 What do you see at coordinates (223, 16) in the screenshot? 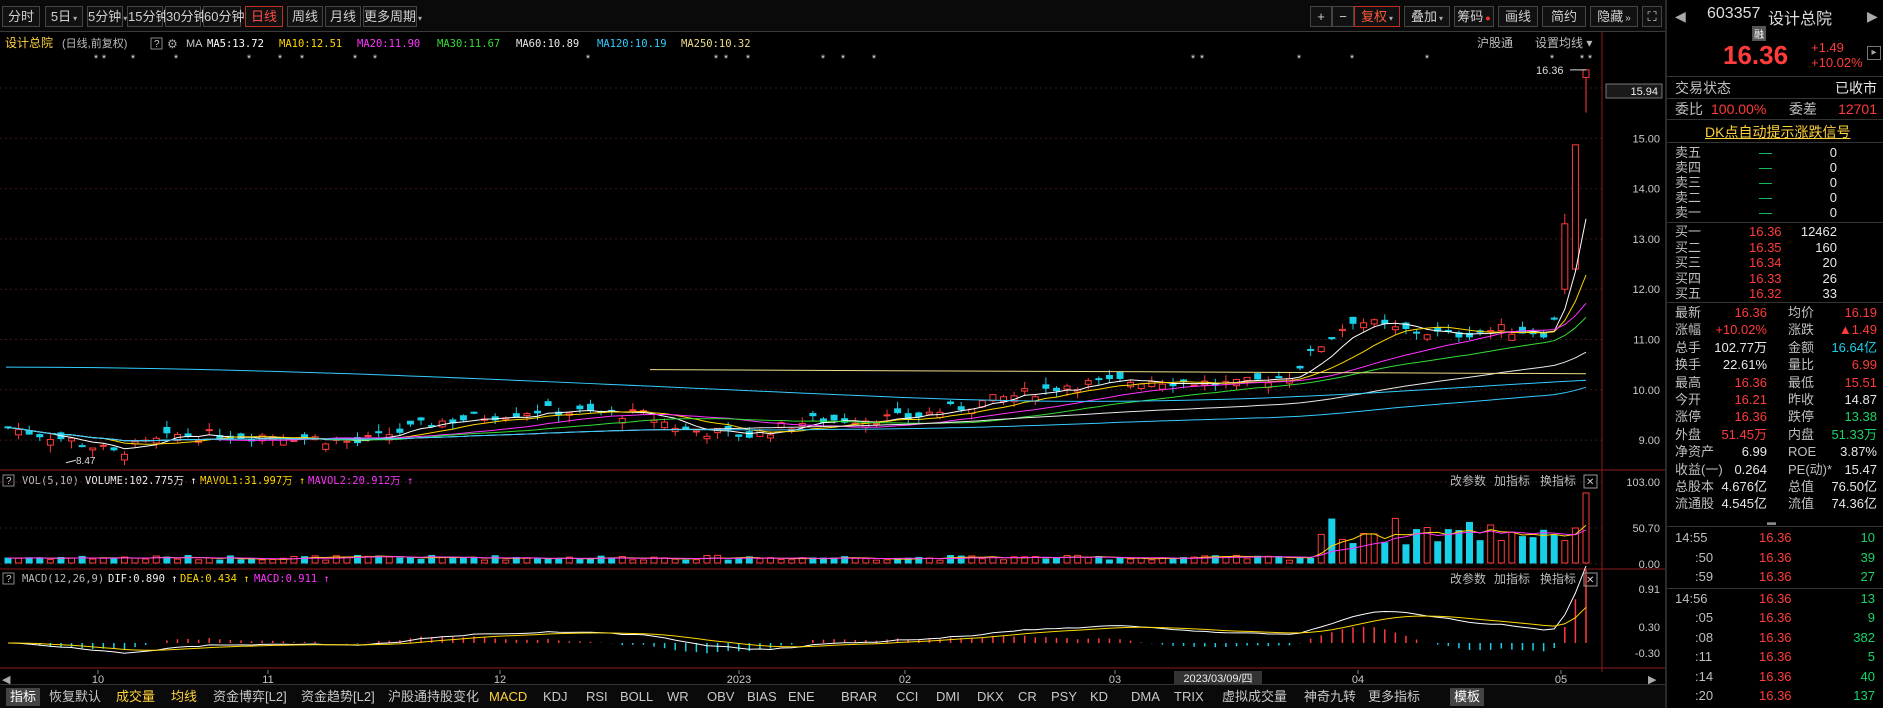
I see `period-tab-5: 60分钟` at bounding box center [223, 16].